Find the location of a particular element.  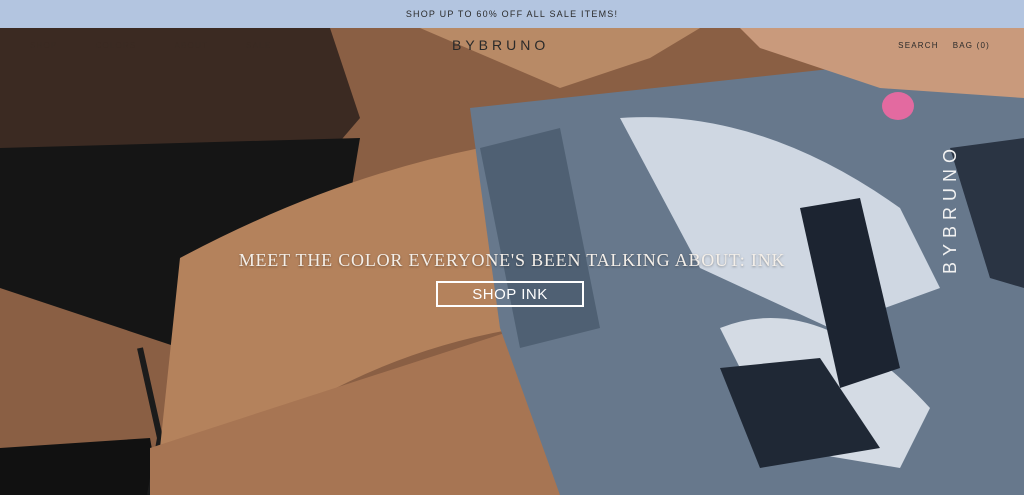

nav-sale: SALE is located at coordinates (258, 45).